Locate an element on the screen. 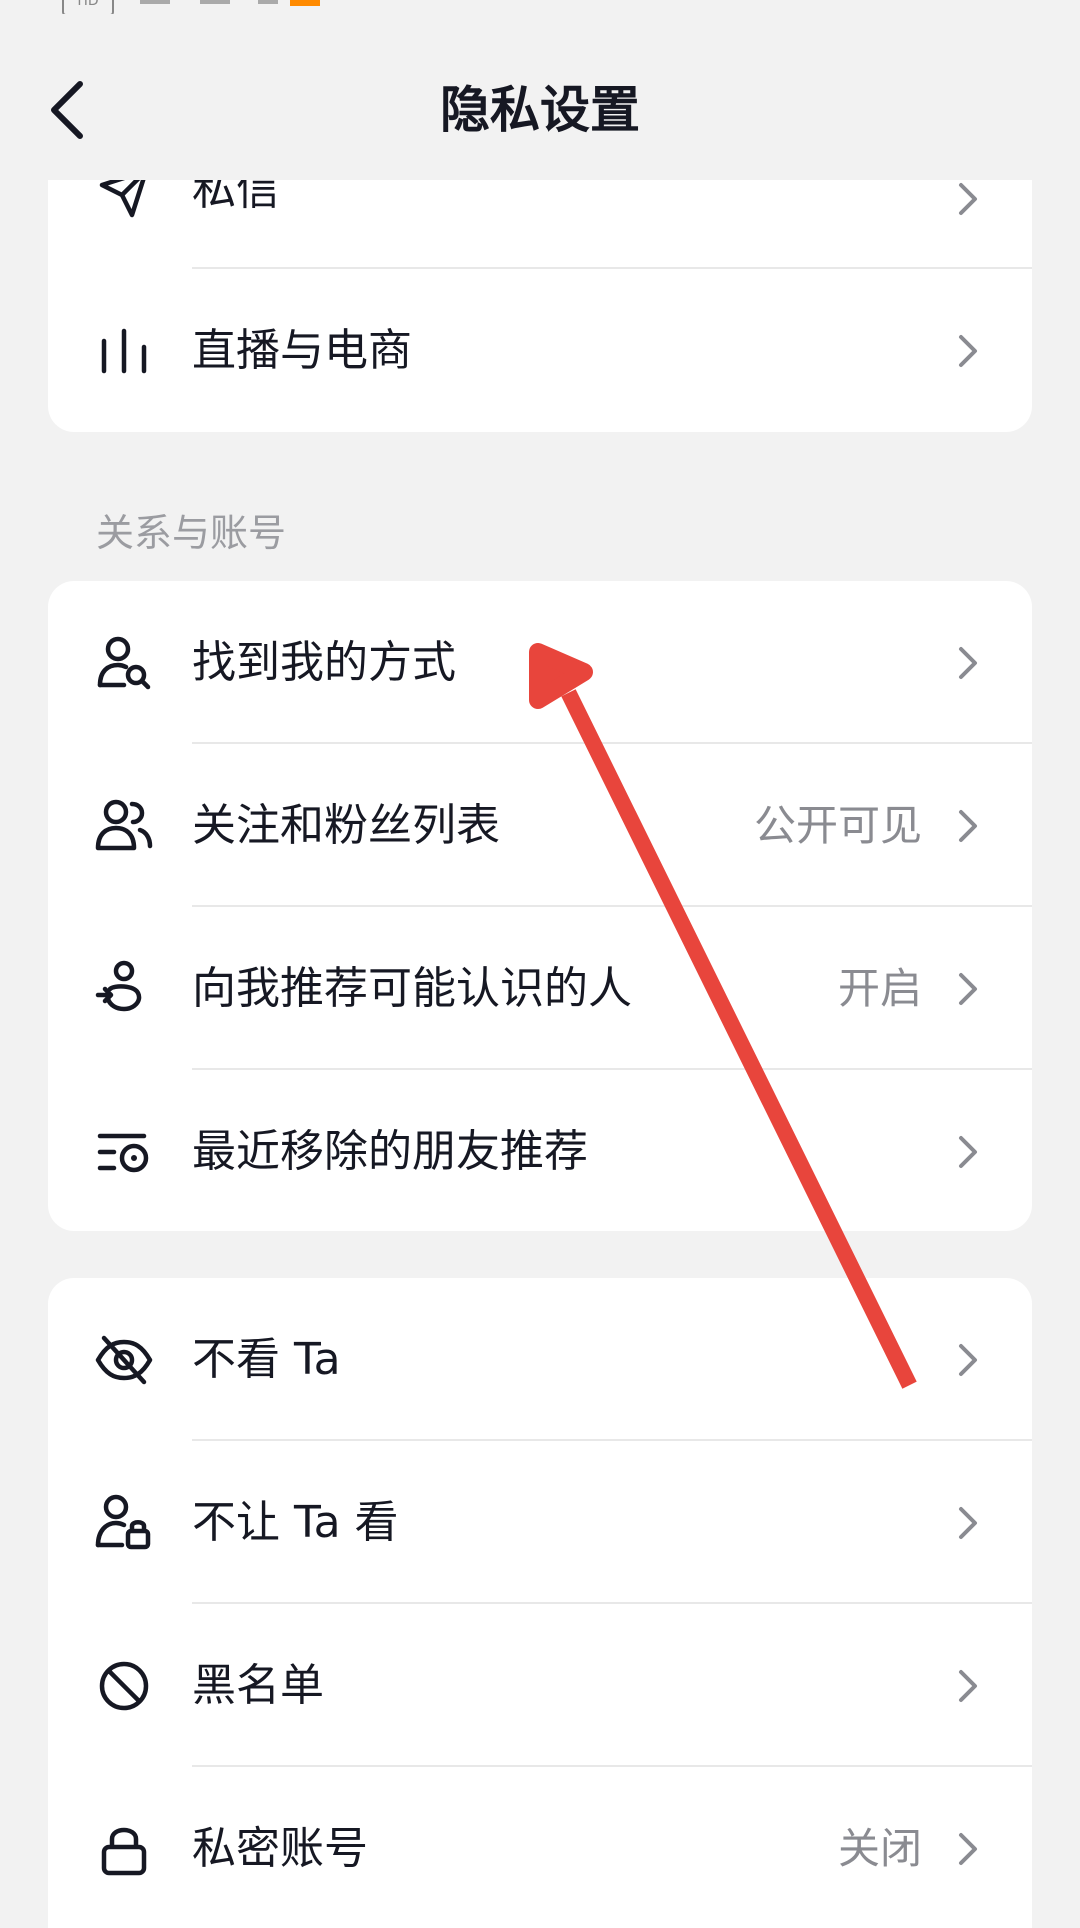 The width and height of the screenshot is (1080, 1928). settings-row-follow-list: 关注和粉丝列表 公开可见 is located at coordinates (540, 825).